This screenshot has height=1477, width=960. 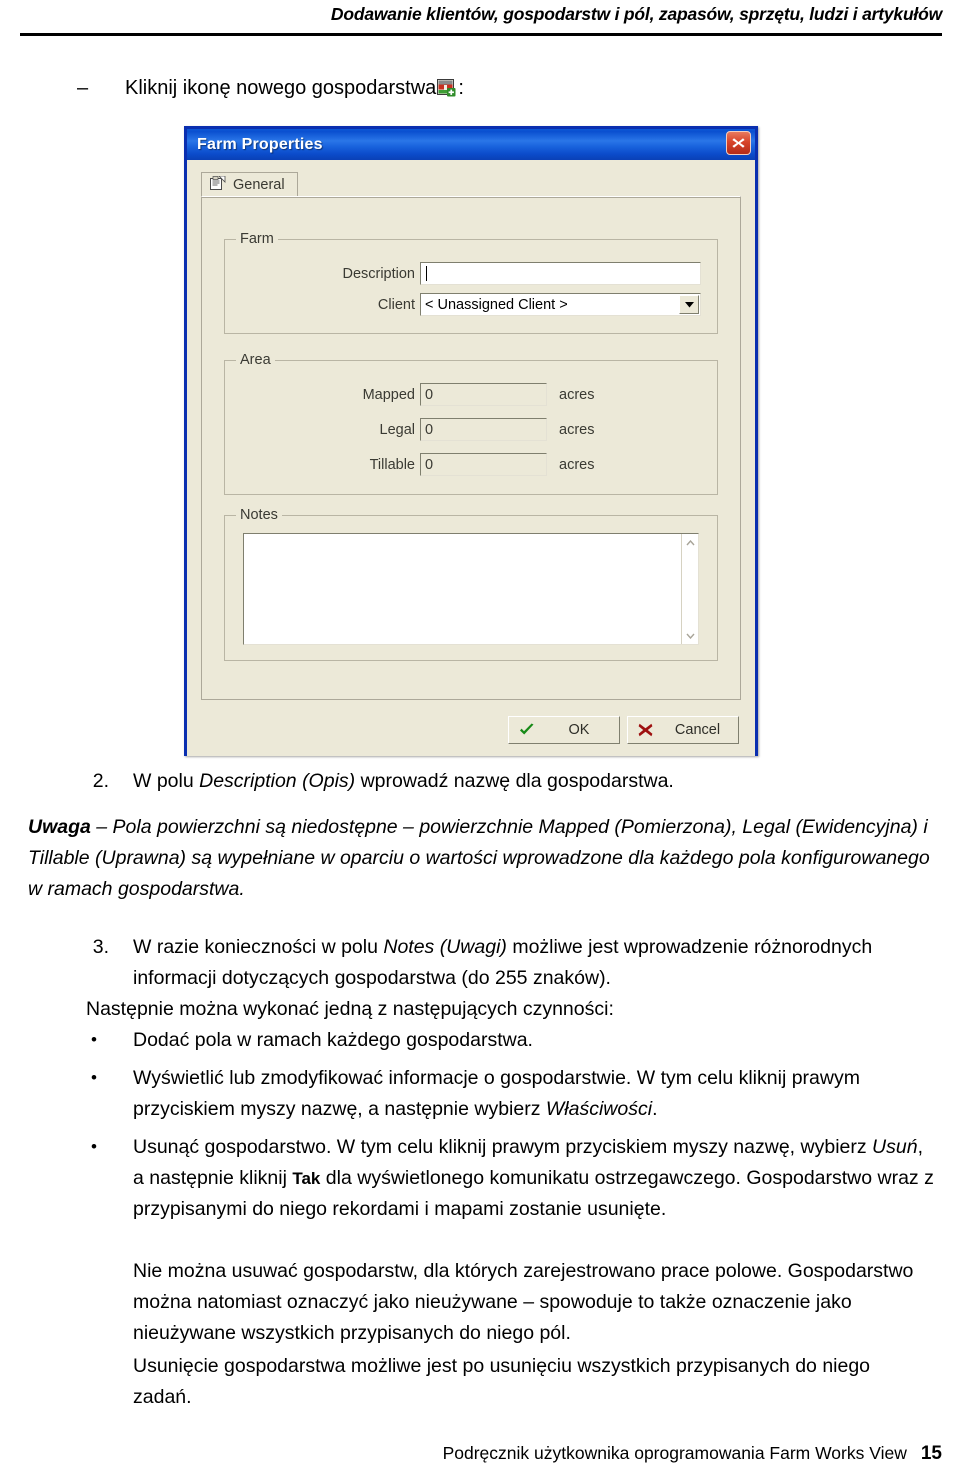 What do you see at coordinates (577, 394) in the screenshot?
I see `mapped-unit: acres` at bounding box center [577, 394].